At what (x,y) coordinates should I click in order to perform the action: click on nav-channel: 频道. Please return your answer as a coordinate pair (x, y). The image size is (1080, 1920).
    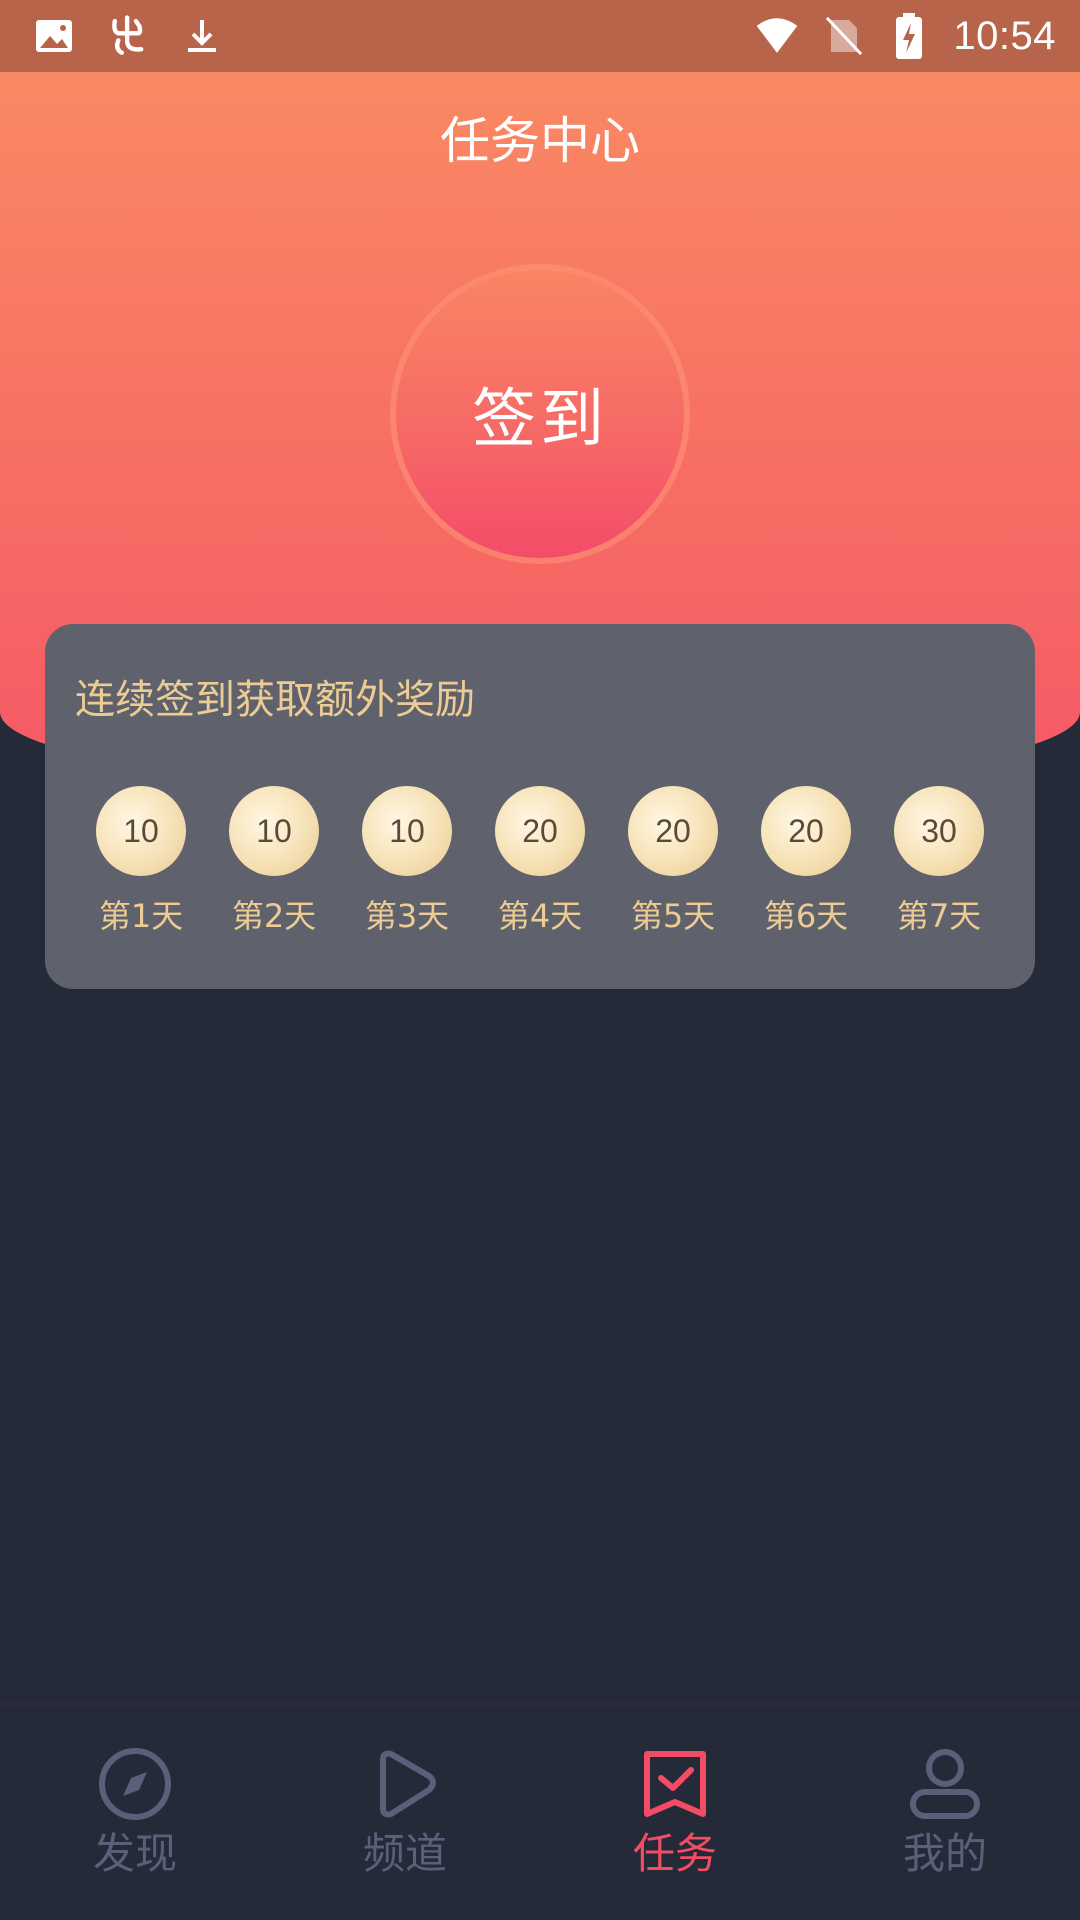
    Looking at the image, I should click on (405, 1814).